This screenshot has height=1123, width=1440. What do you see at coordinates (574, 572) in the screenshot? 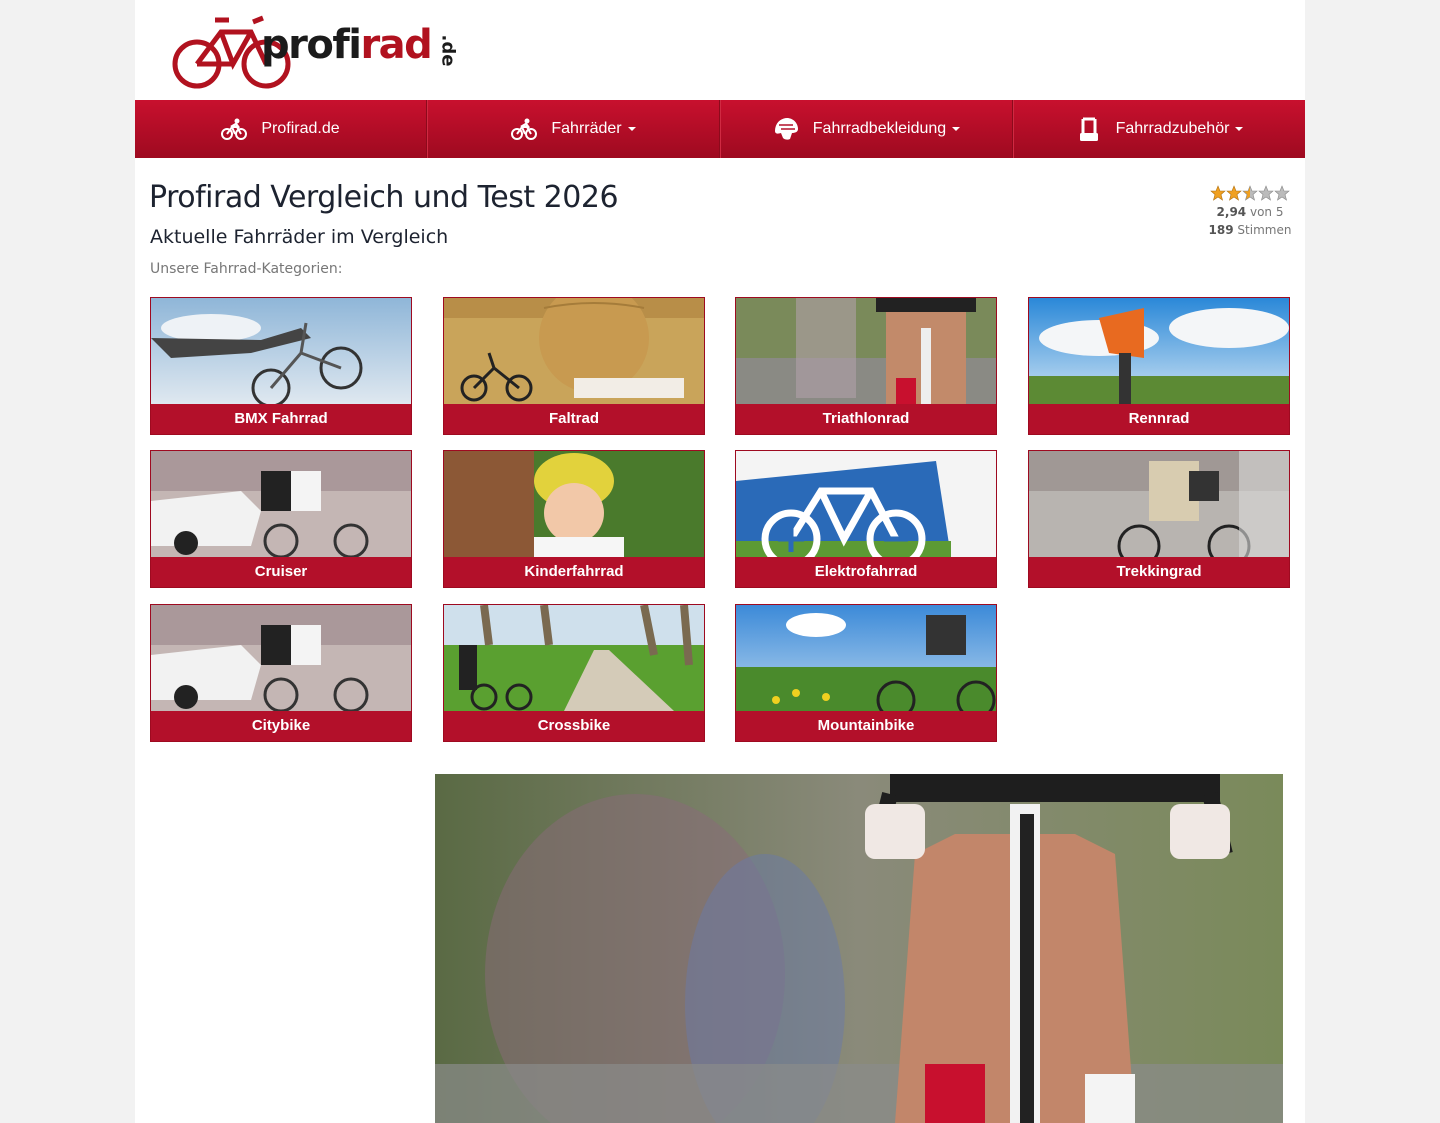
I see `category-label: Kinderfahrrad` at bounding box center [574, 572].